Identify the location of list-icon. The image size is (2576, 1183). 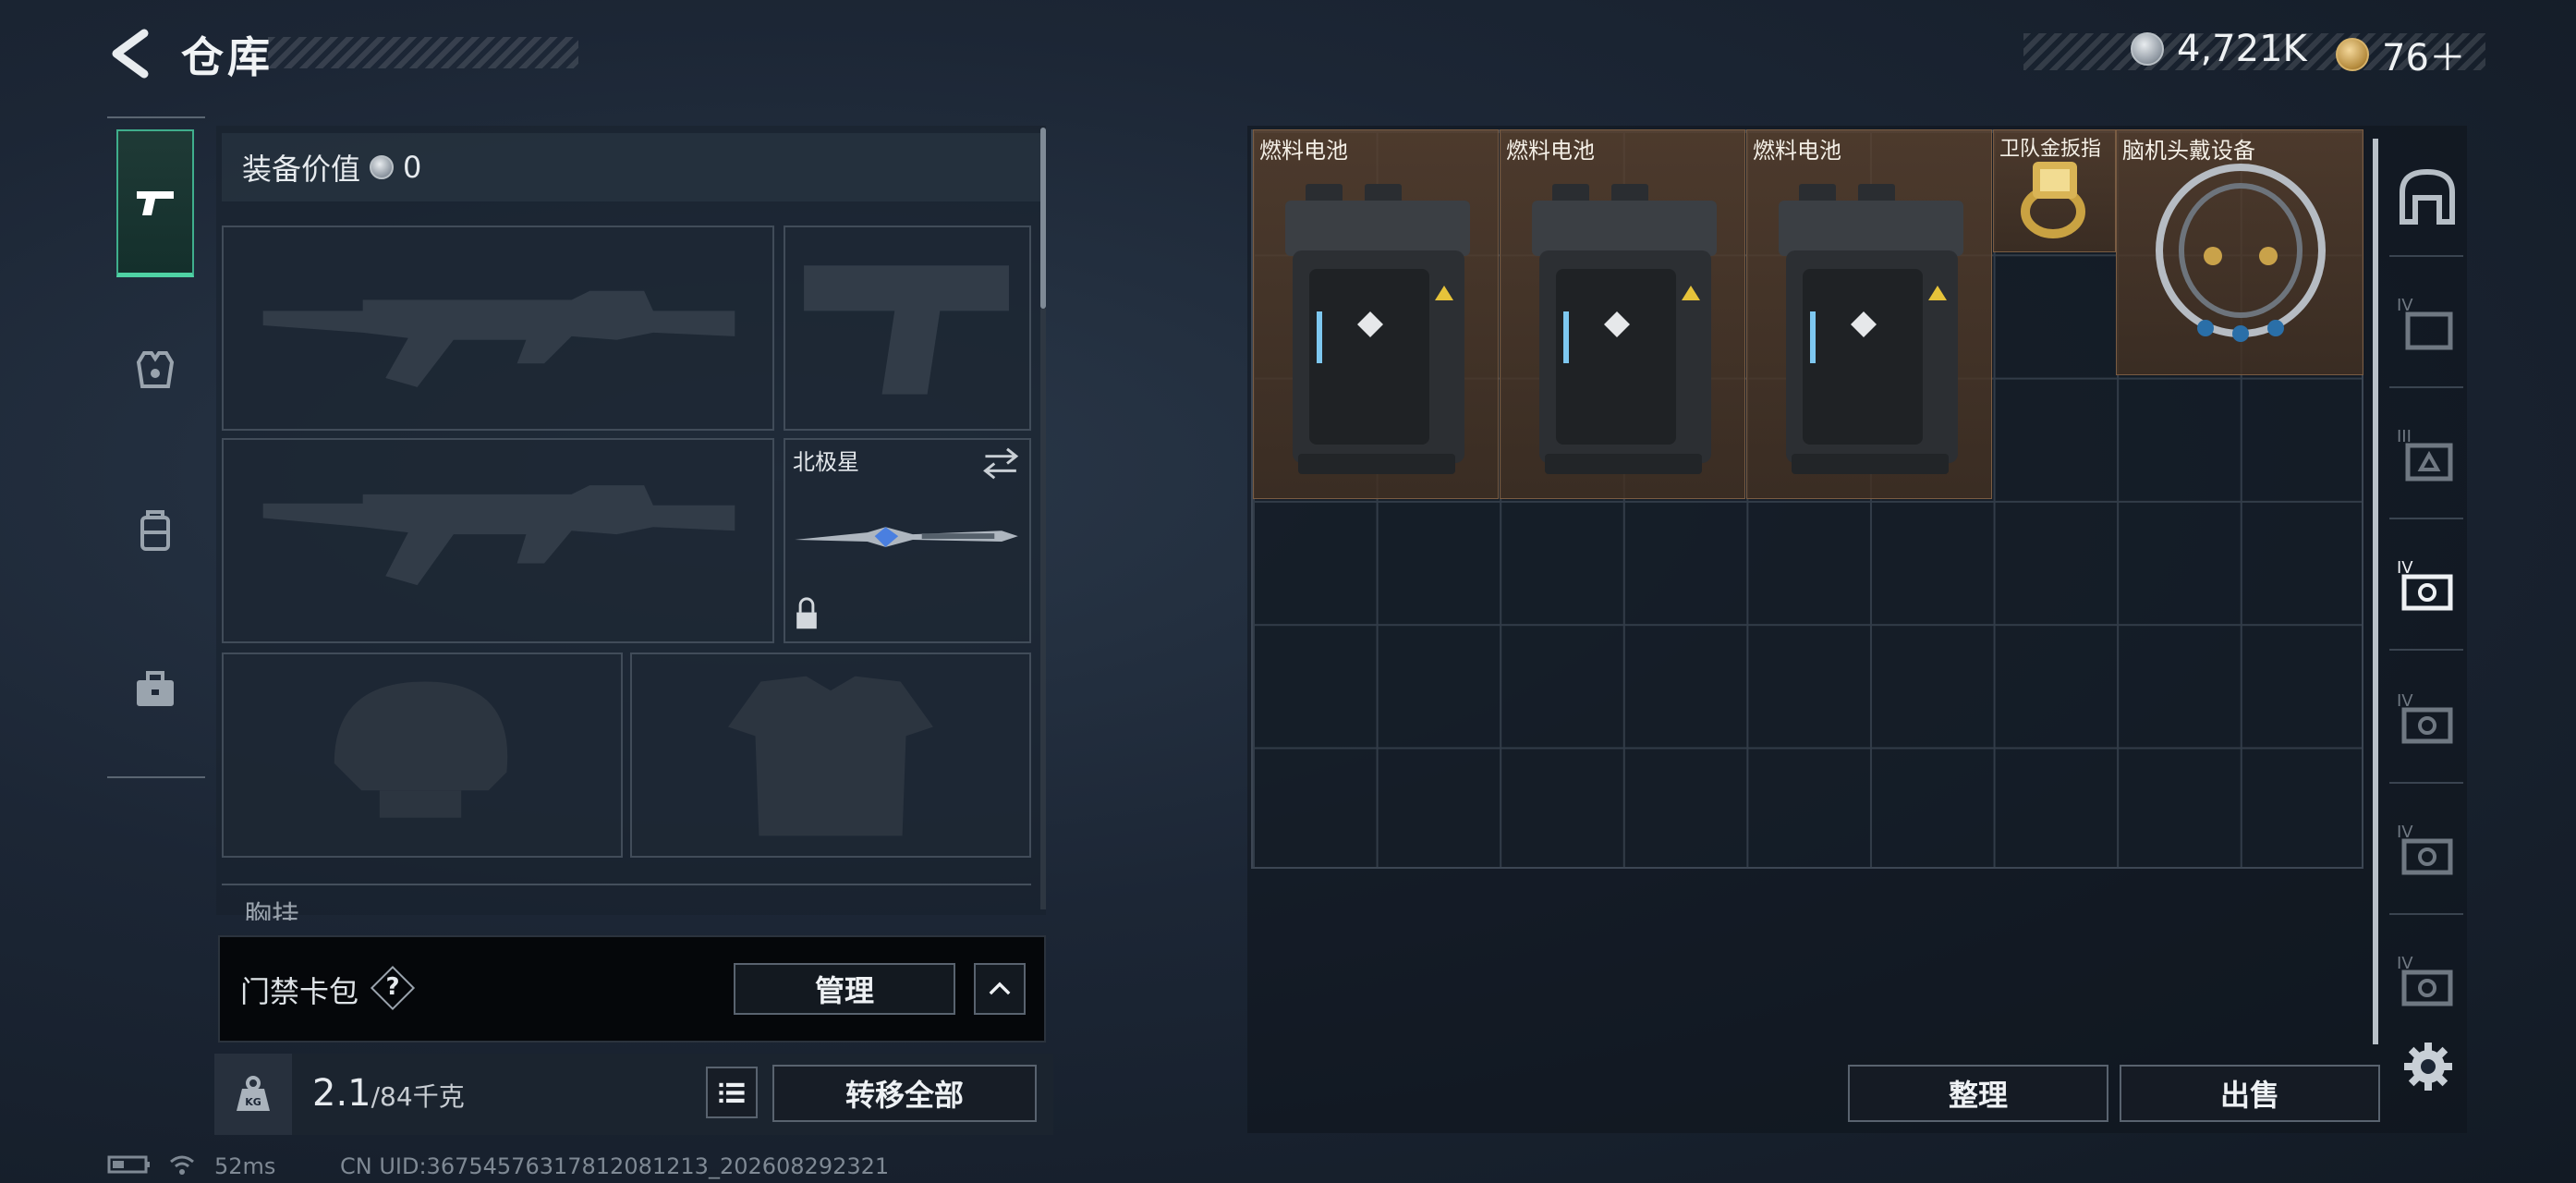
(732, 1093).